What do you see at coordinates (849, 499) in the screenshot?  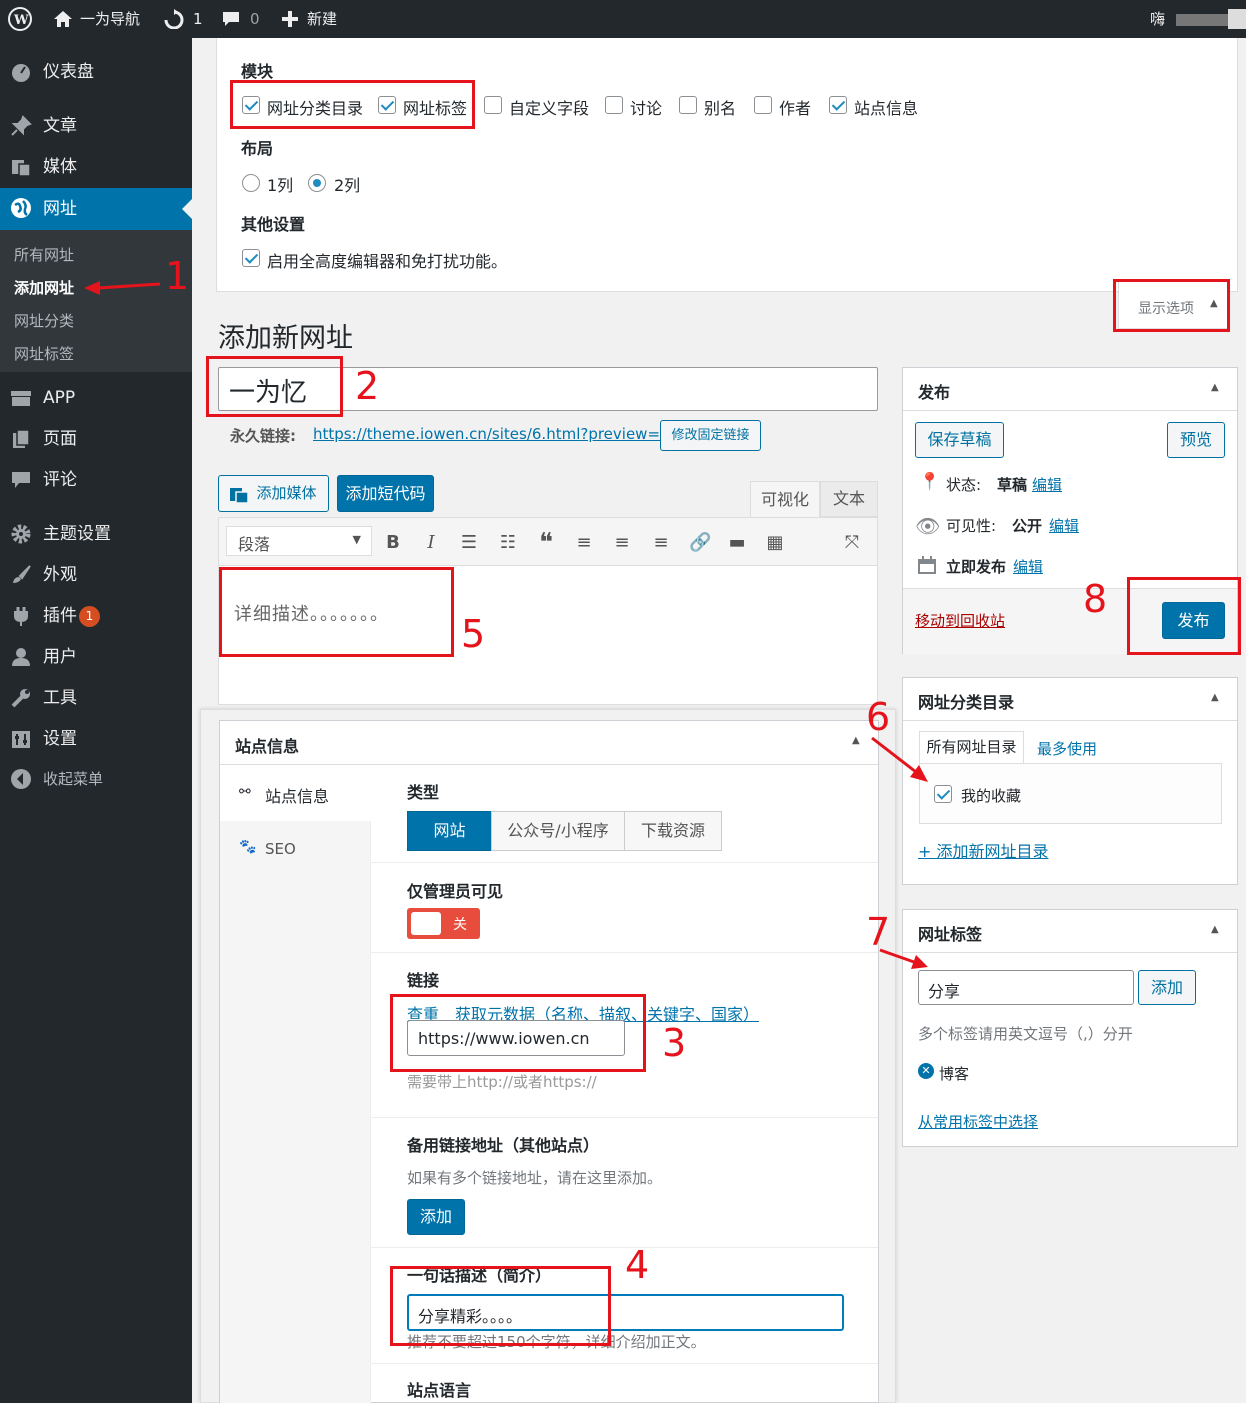 I see `tab-text: 文本` at bounding box center [849, 499].